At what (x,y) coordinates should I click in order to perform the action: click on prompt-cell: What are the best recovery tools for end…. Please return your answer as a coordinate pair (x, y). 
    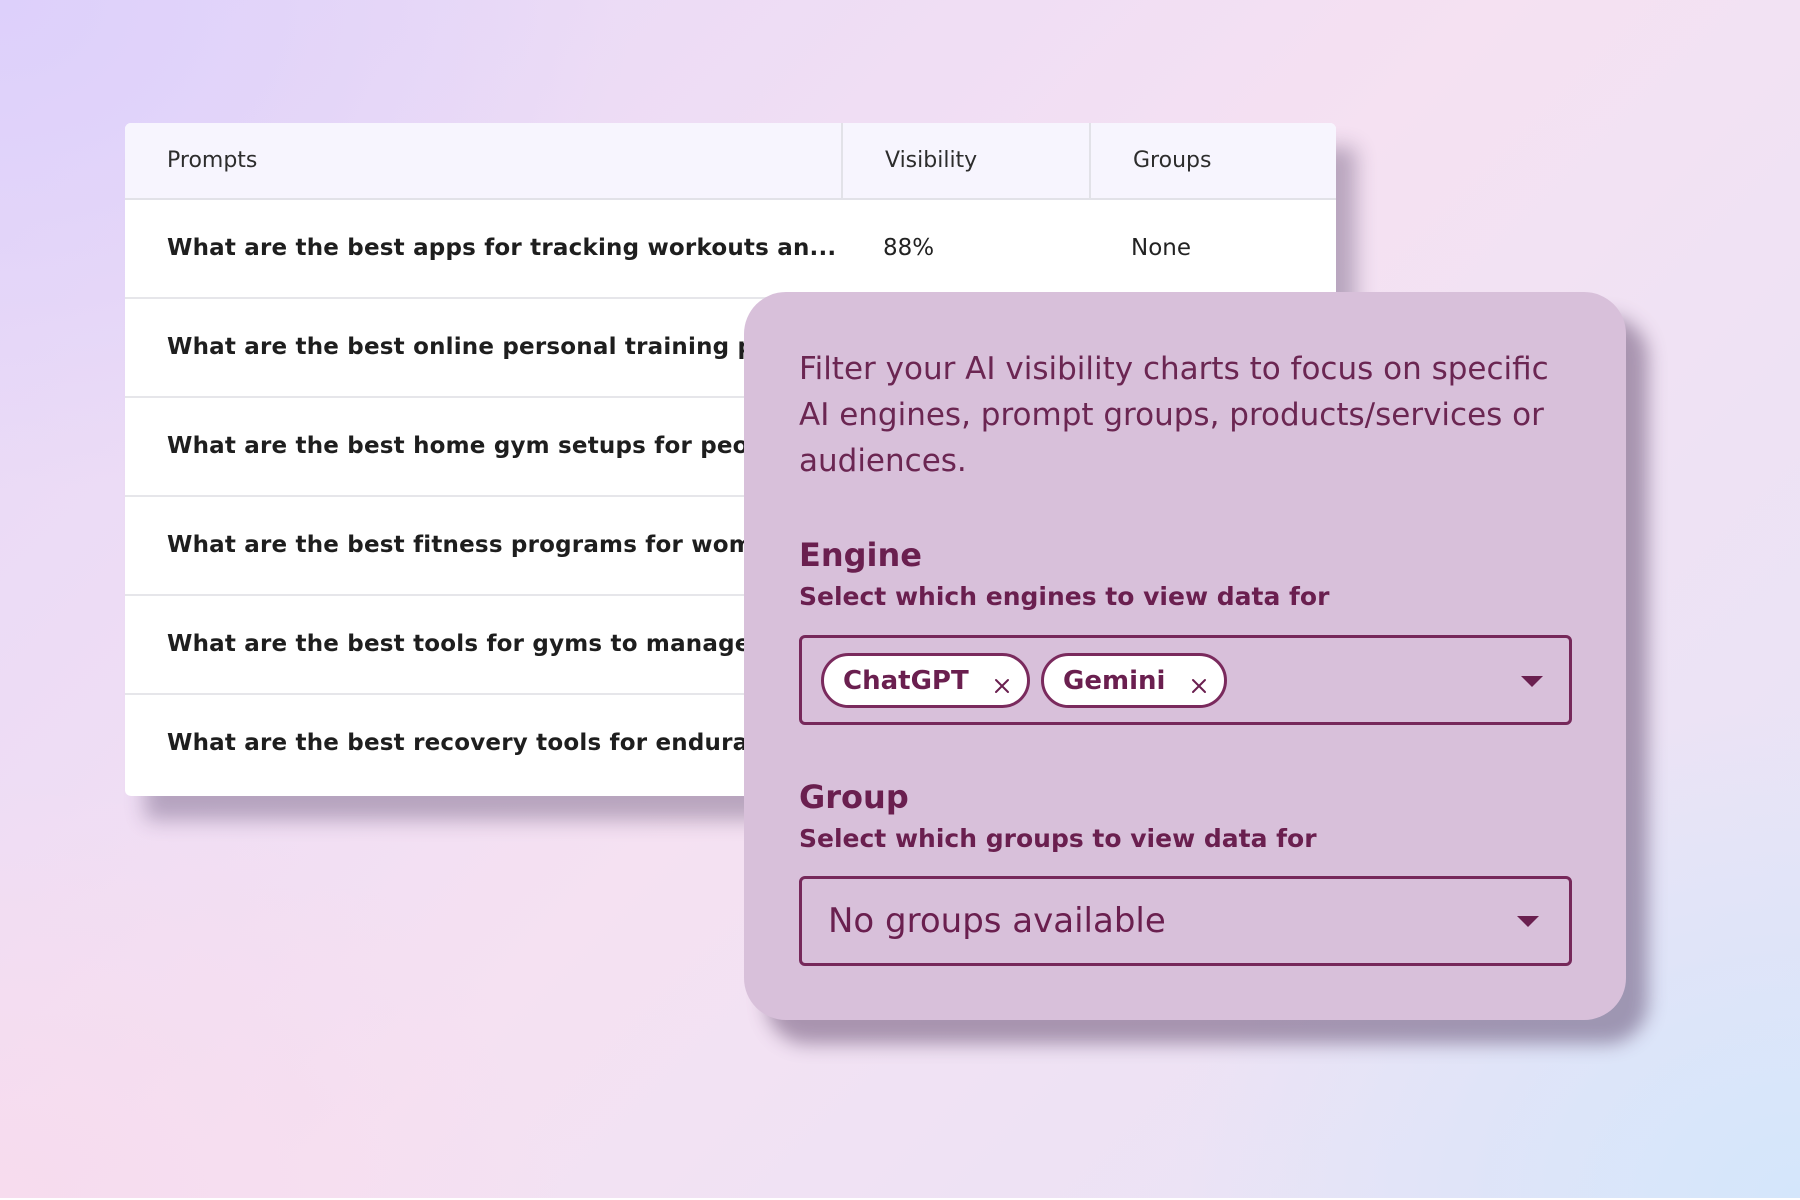
    Looking at the image, I should click on (481, 743).